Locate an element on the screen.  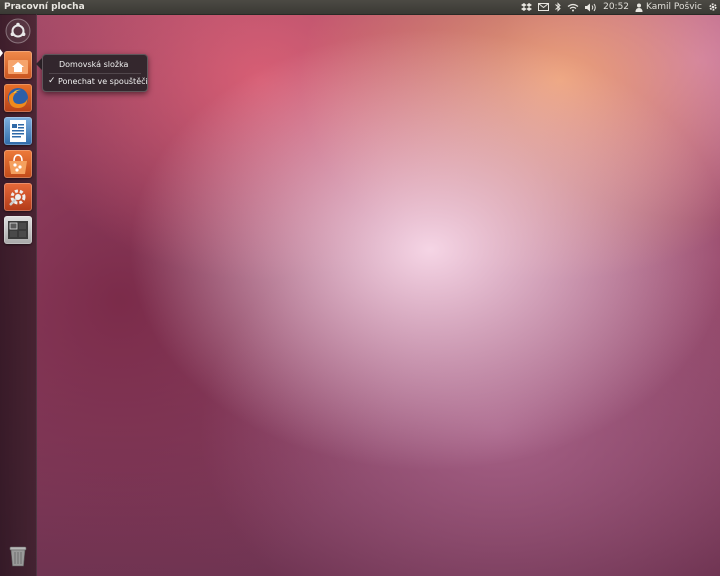
quicklist-item-keep-in-launcher: ✓ Ponechat ve spouštěči is located at coordinates (98, 81).